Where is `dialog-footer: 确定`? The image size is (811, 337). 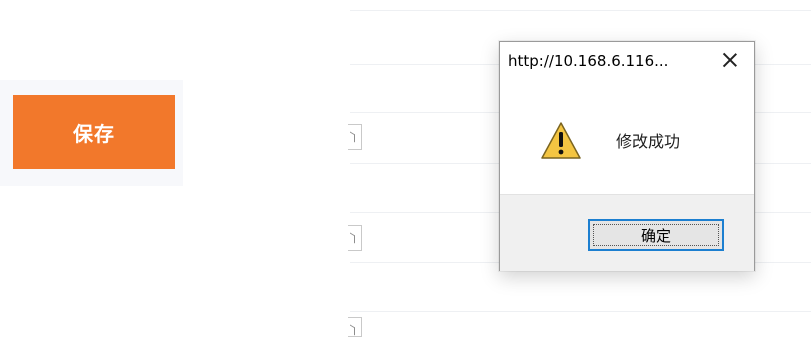
dialog-footer: 确定 is located at coordinates (627, 232).